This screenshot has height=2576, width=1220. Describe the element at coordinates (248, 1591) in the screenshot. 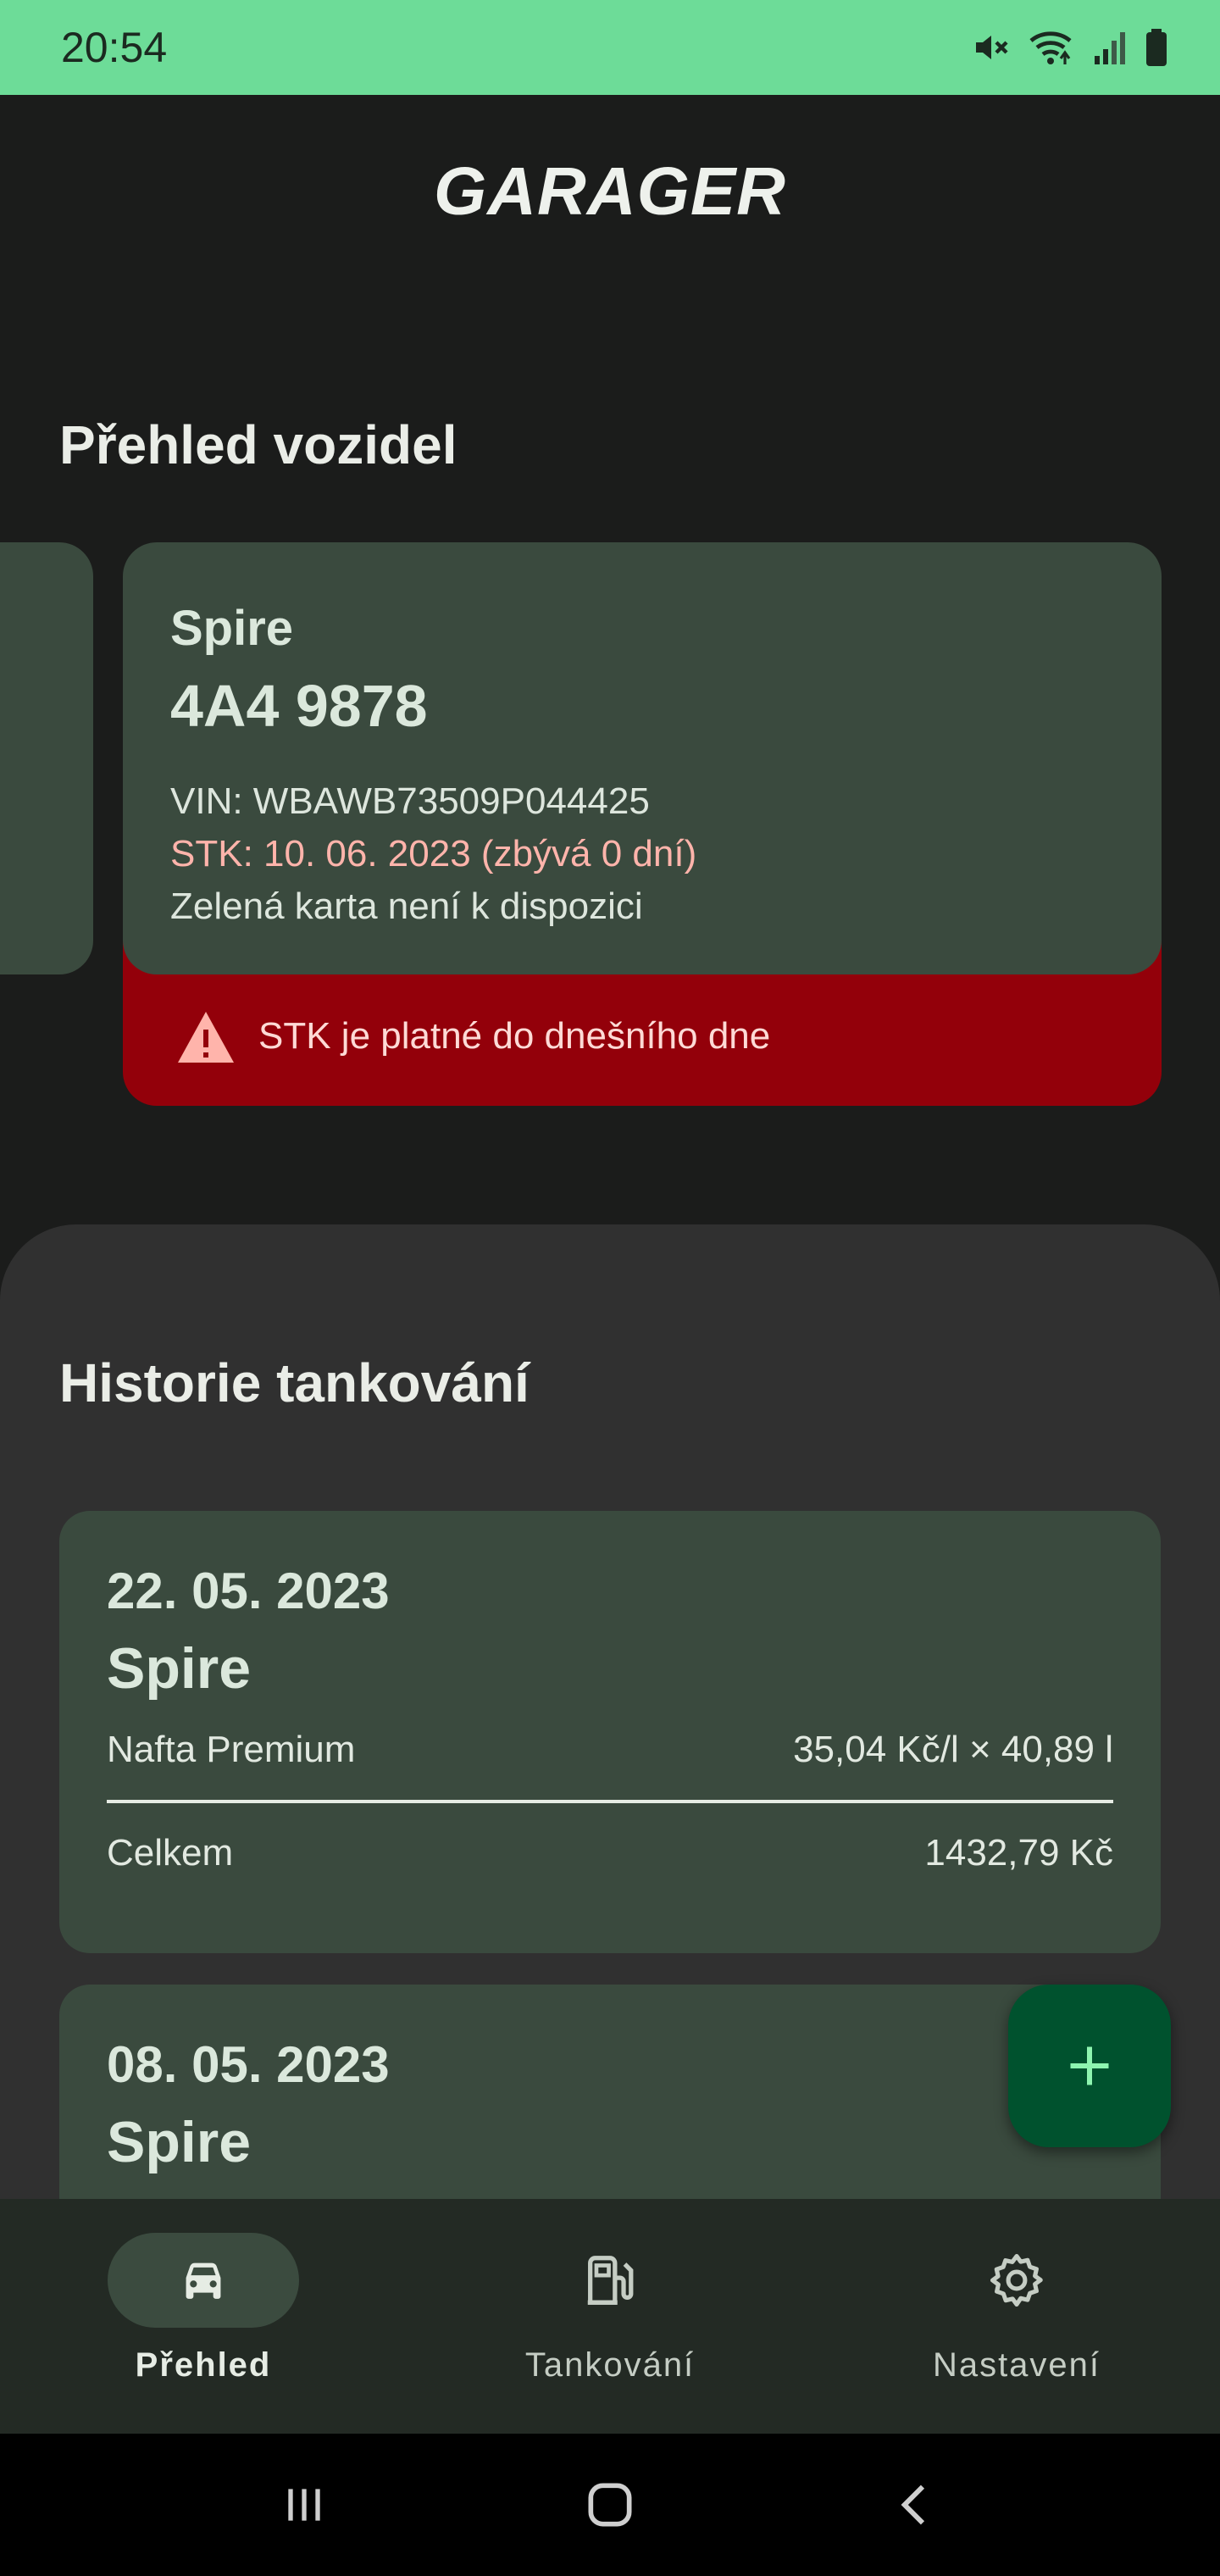

I see `fuel-date: 22. 05. 2023` at that location.